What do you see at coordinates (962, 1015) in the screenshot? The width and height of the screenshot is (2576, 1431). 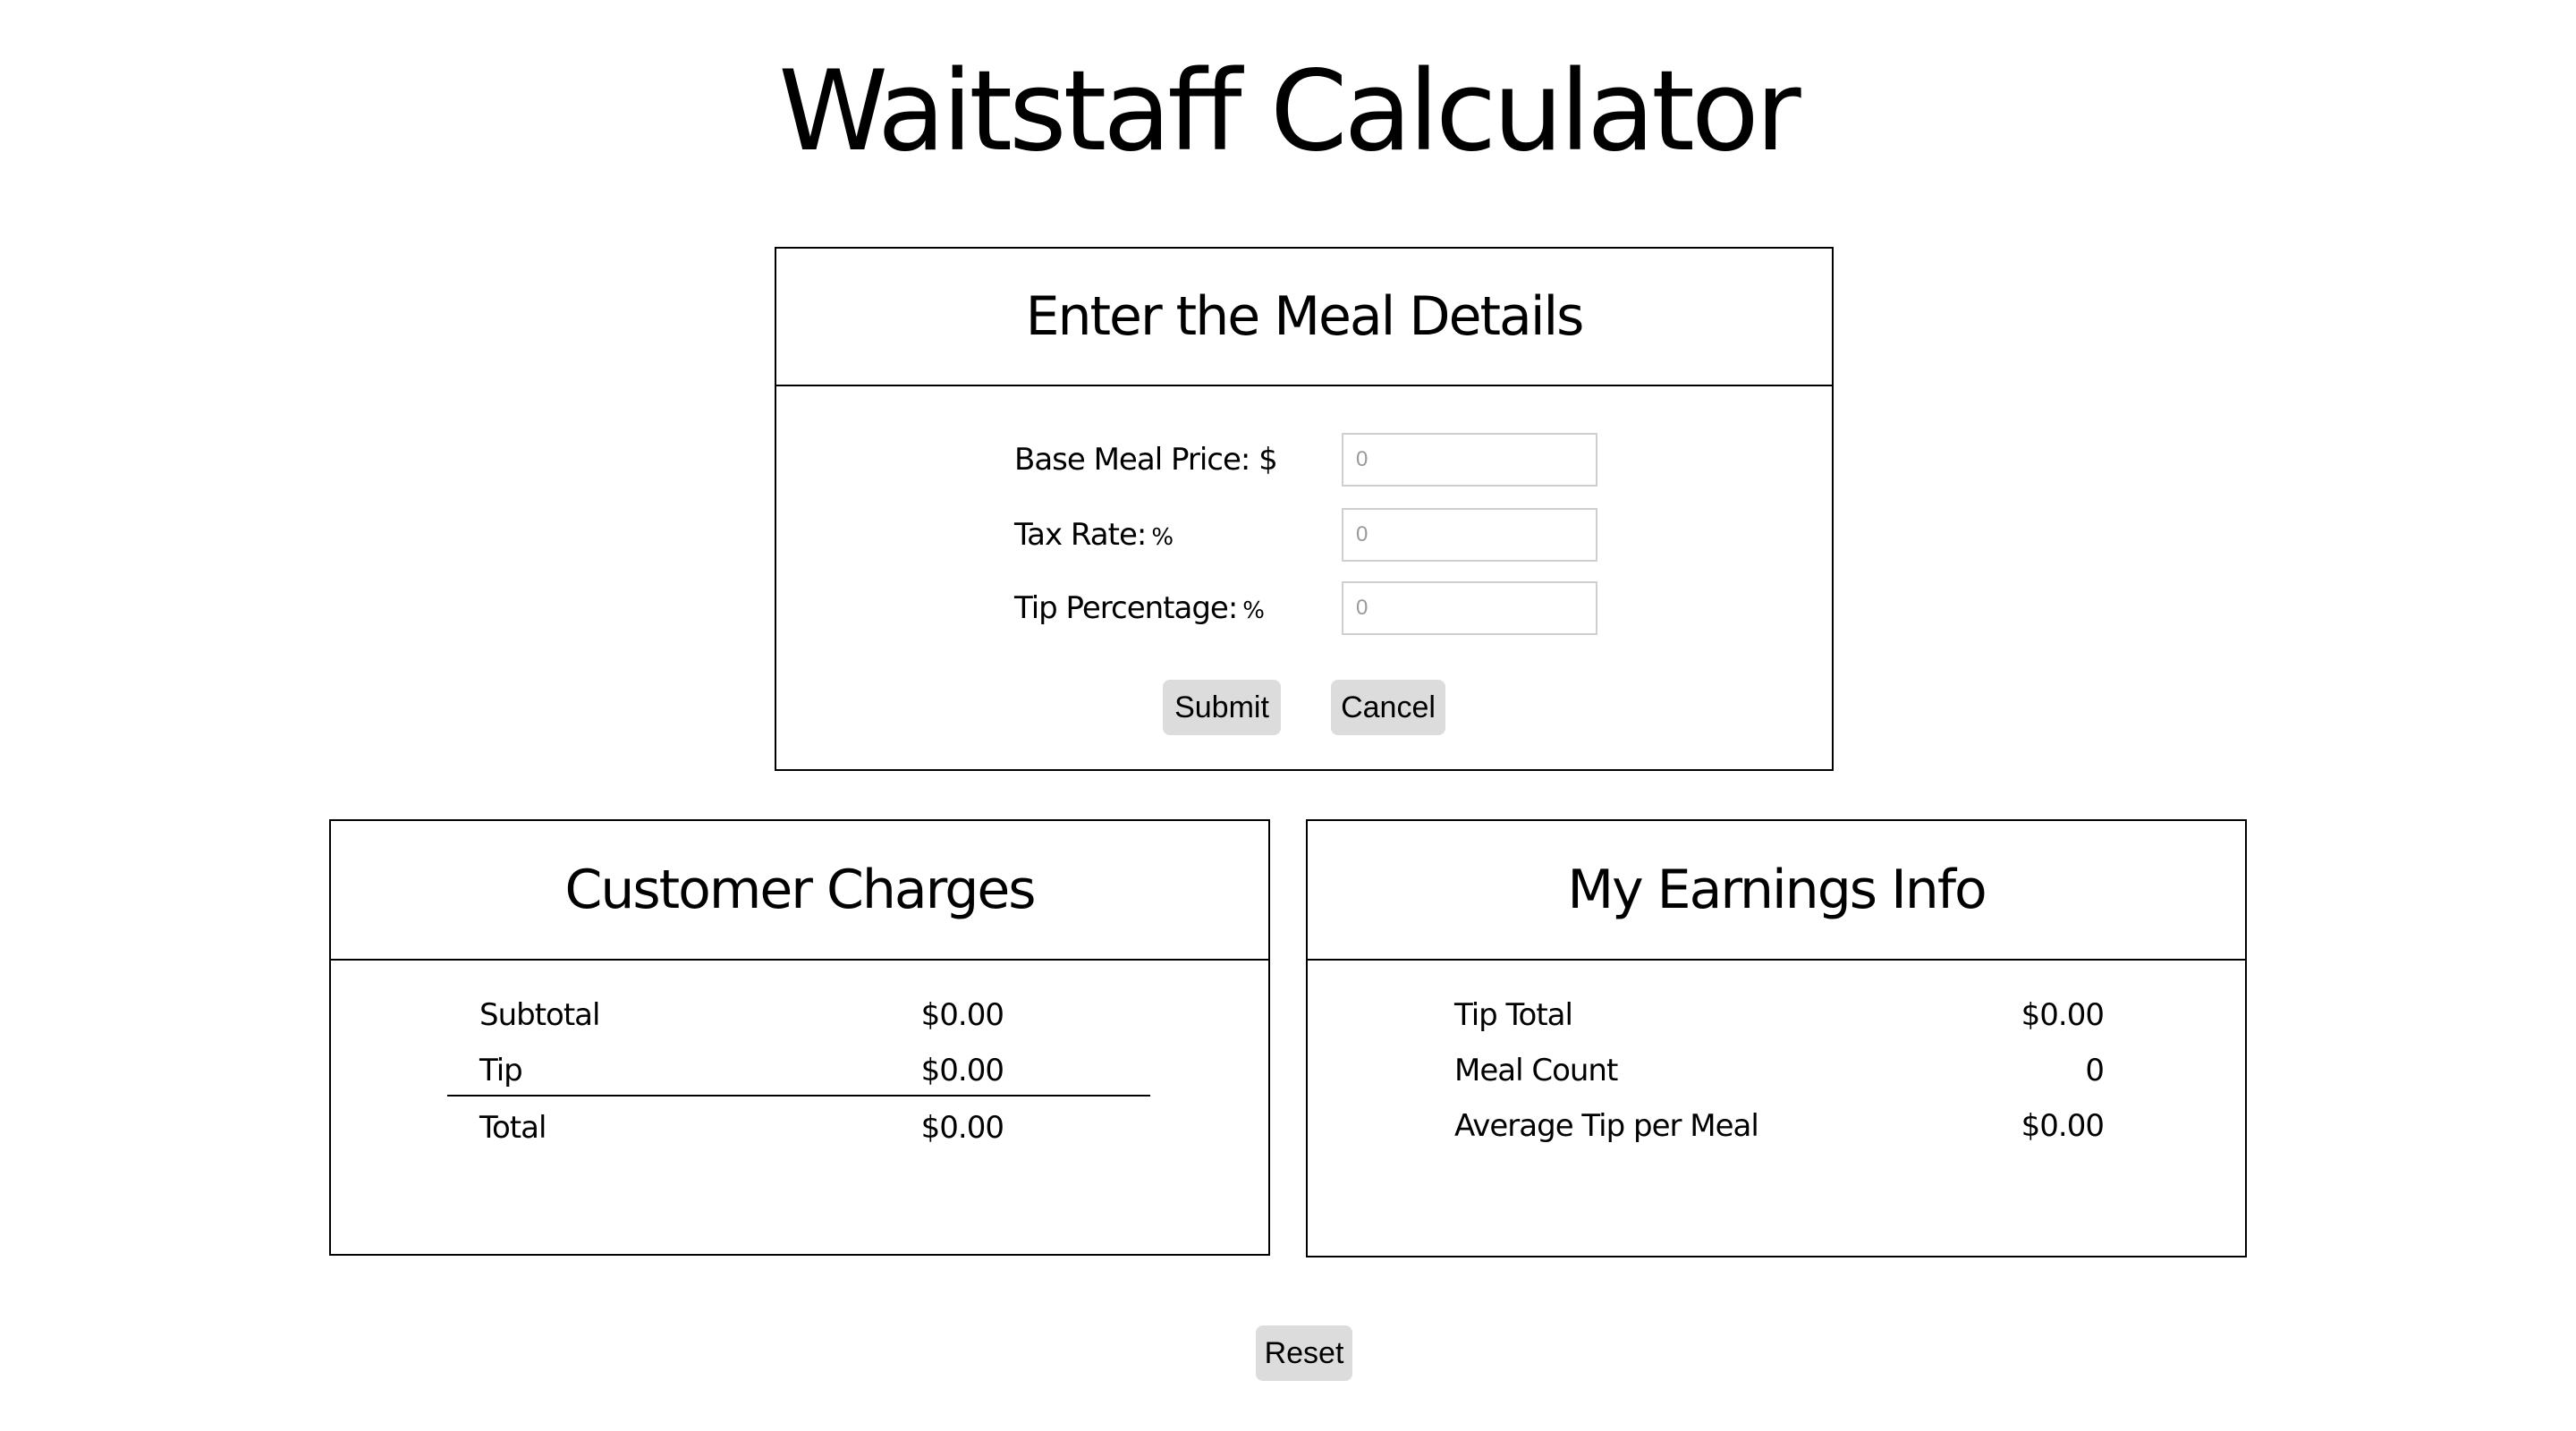 I see `subtotal-value: $0.00` at bounding box center [962, 1015].